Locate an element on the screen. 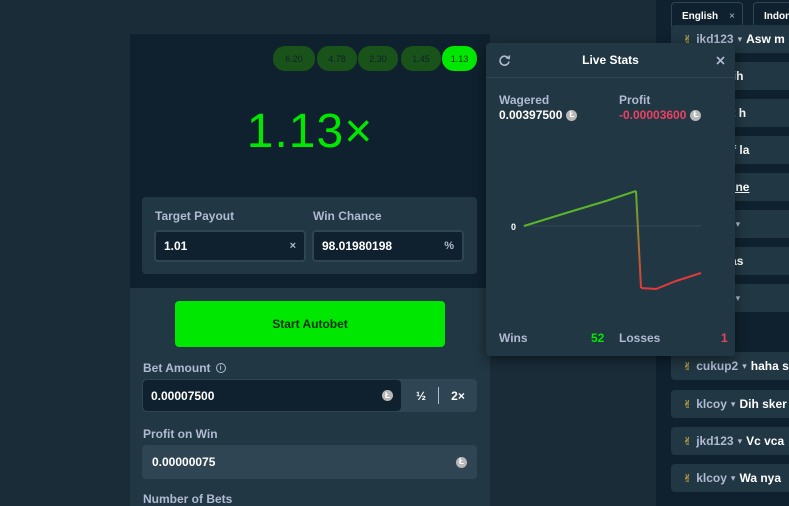 This screenshot has height=506, width=789. chat-username: cukup2 is located at coordinates (717, 366).